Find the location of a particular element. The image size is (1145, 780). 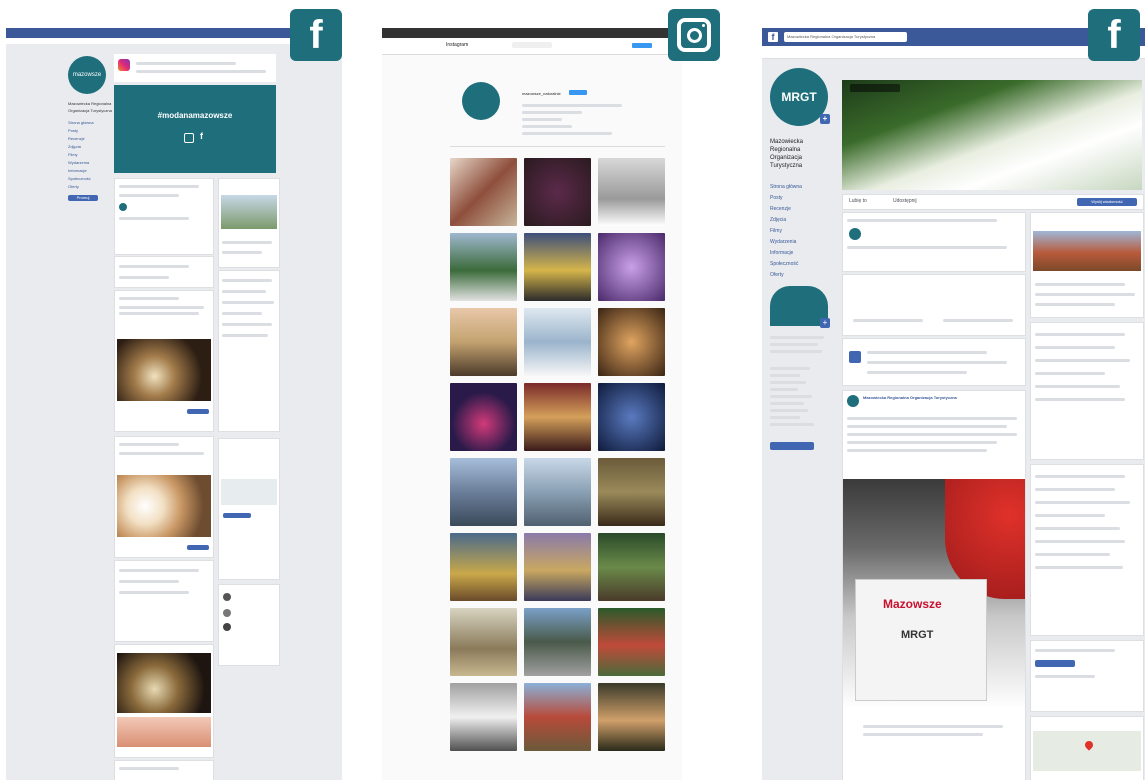

page-avatar: mazowsze is located at coordinates (87, 75).